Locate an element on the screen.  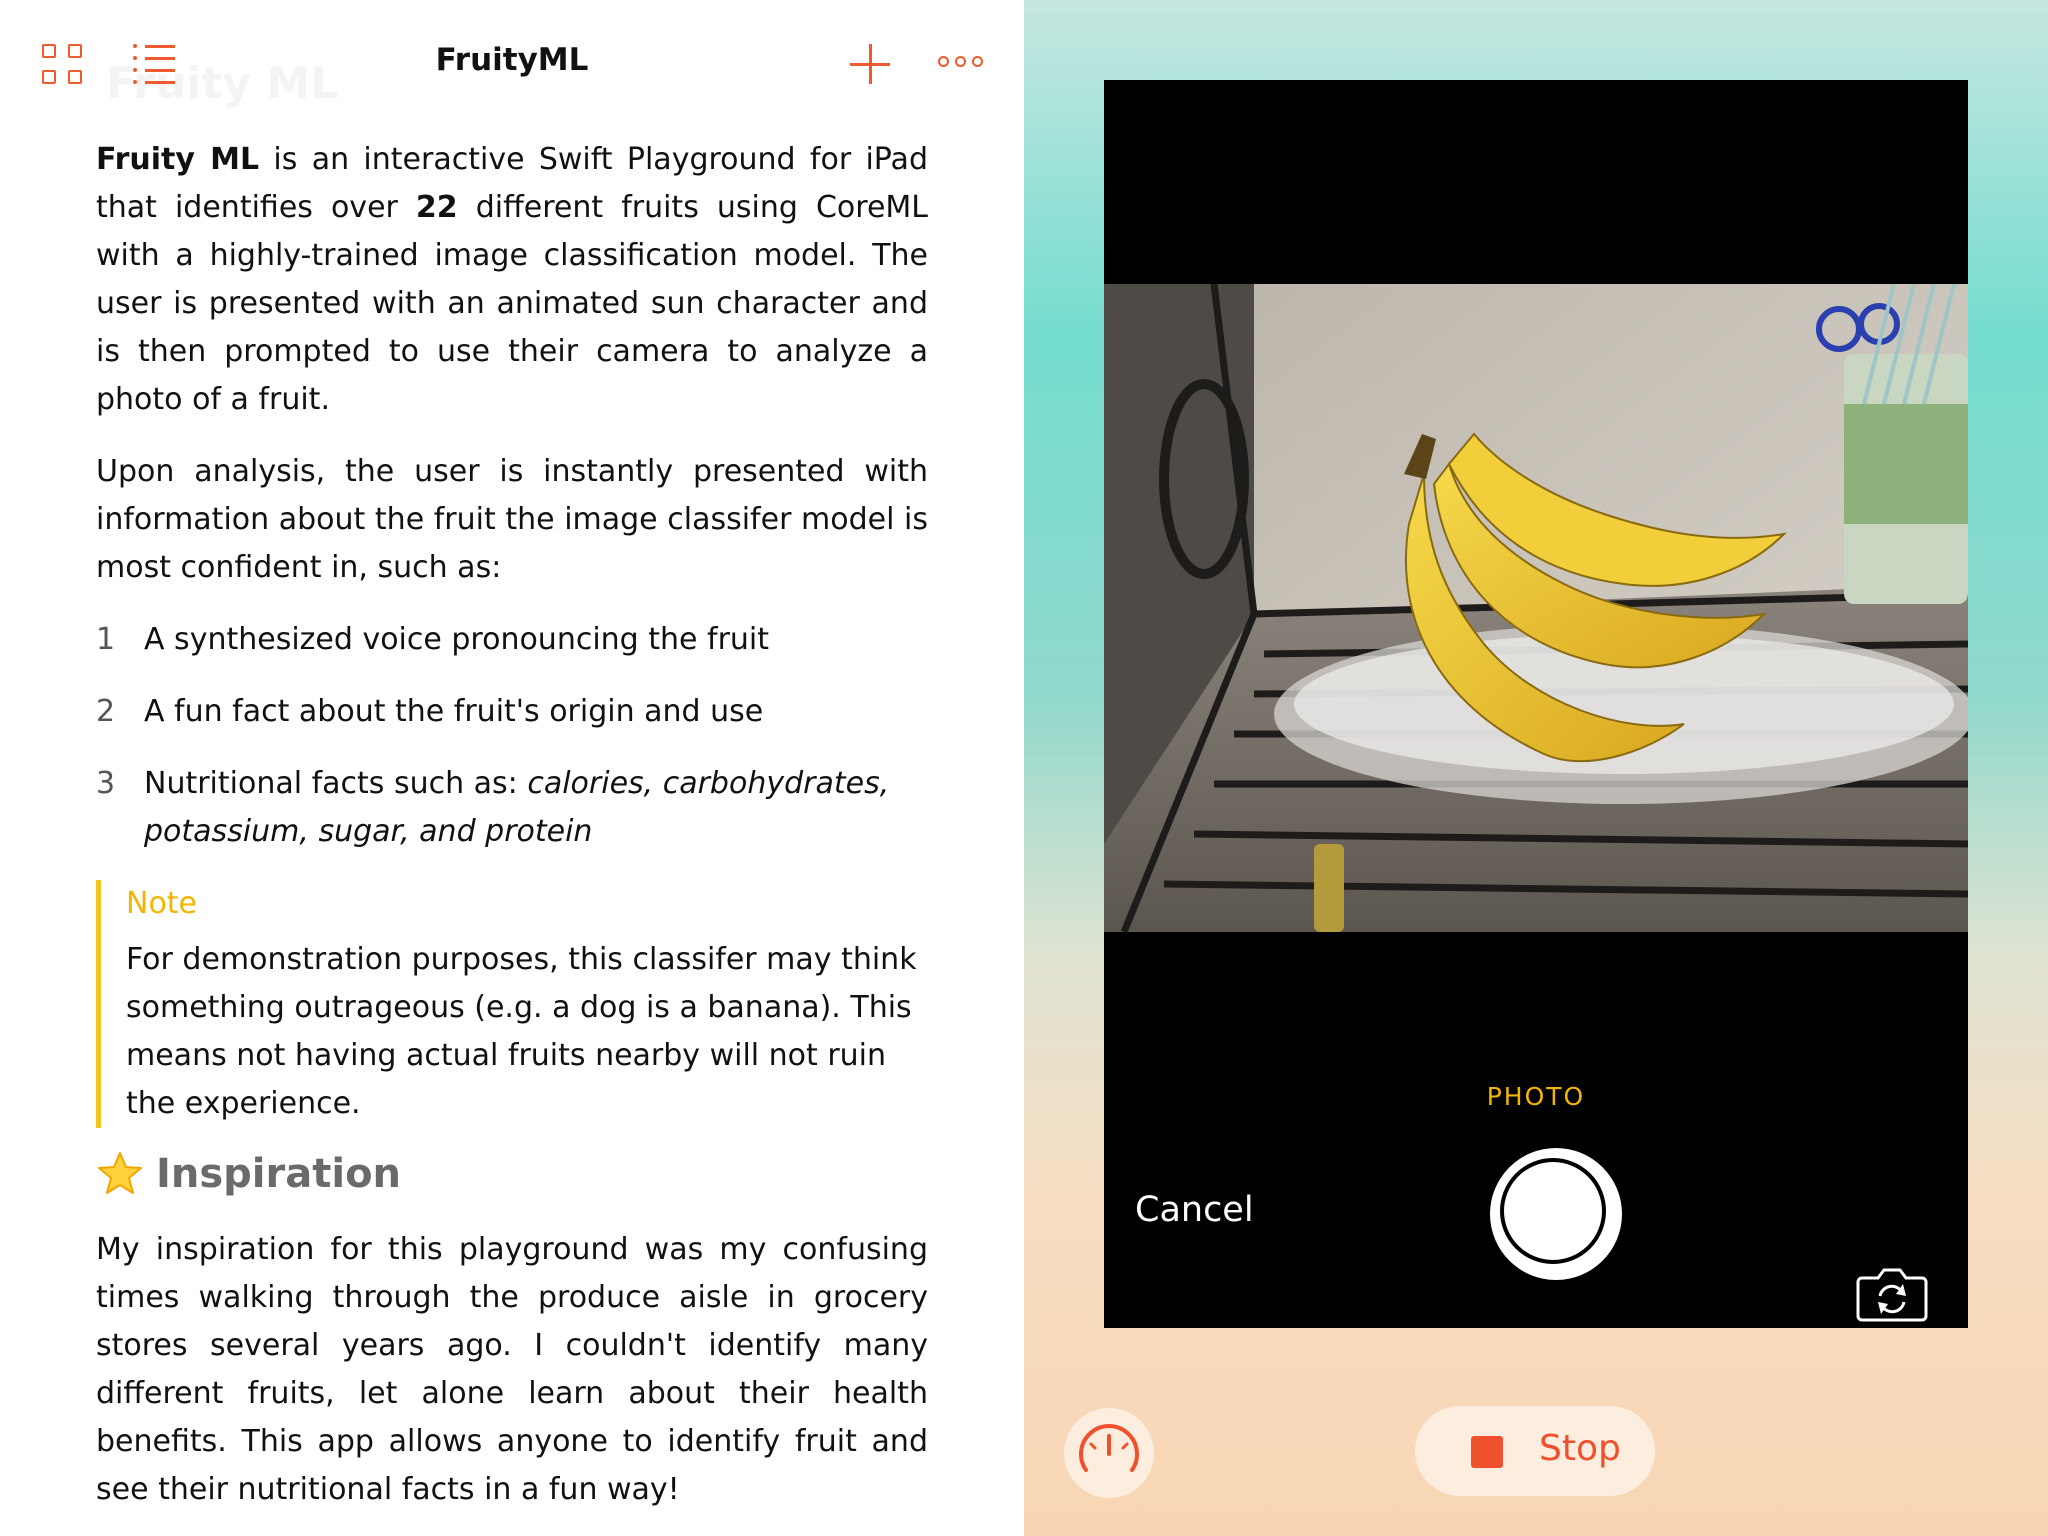
photo-mode-label: PHOTO is located at coordinates (1536, 1096).